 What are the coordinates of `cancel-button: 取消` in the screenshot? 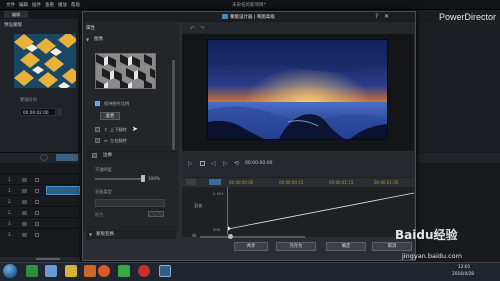 It's located at (392, 246).